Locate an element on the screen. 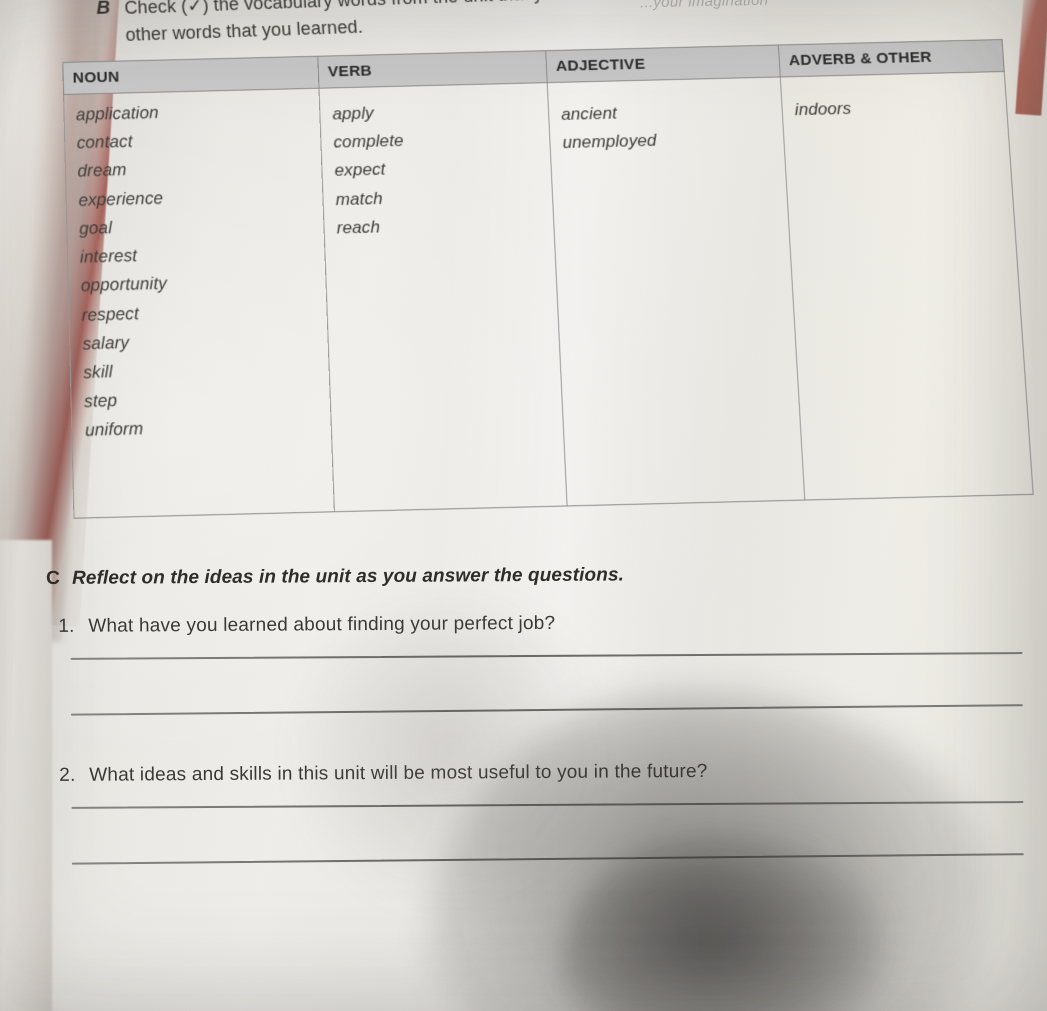 This screenshot has width=1047, height=1011. vocabulary-word: uniform is located at coordinates (203, 428).